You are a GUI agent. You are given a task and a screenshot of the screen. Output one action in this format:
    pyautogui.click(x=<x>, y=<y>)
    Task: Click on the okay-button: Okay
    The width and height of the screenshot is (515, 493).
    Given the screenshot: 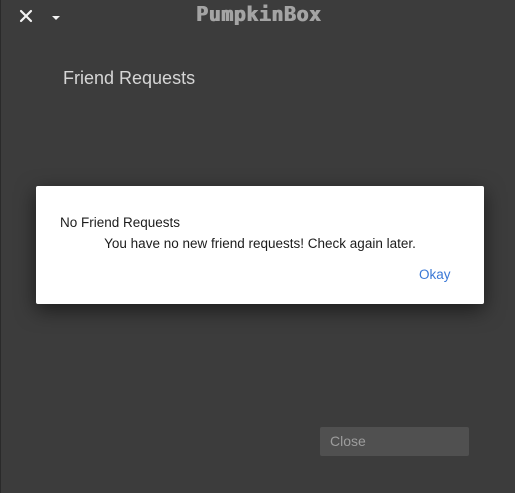 What is the action you would take?
    pyautogui.click(x=435, y=274)
    